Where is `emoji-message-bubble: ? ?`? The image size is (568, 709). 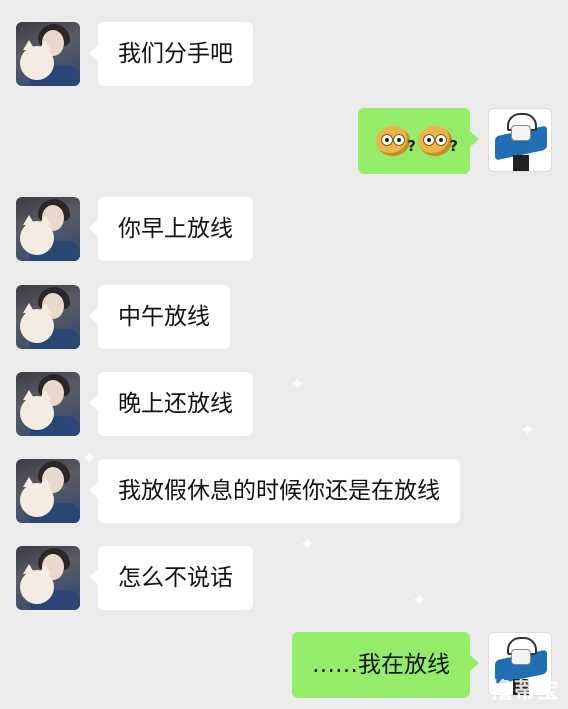
emoji-message-bubble: ? ? is located at coordinates (418, 141).